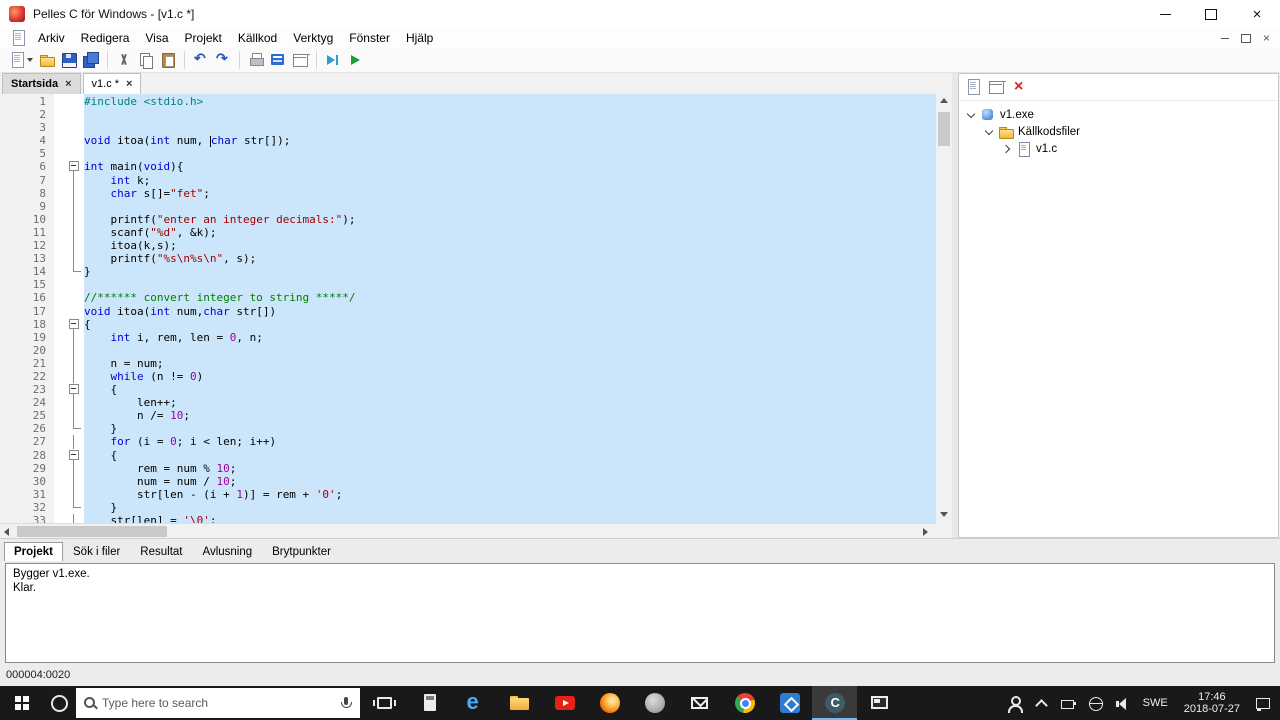 The height and width of the screenshot is (720, 1280). I want to click on scroll-down-arrow, so click(944, 515).